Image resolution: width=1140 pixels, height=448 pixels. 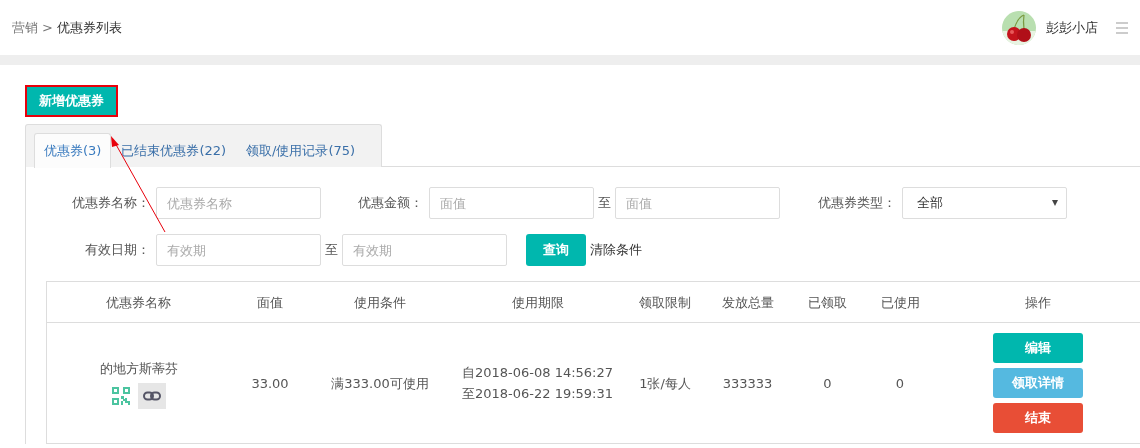 I want to click on table-cell-text: 至2018-06-22 19:59:31, so click(x=537, y=394).